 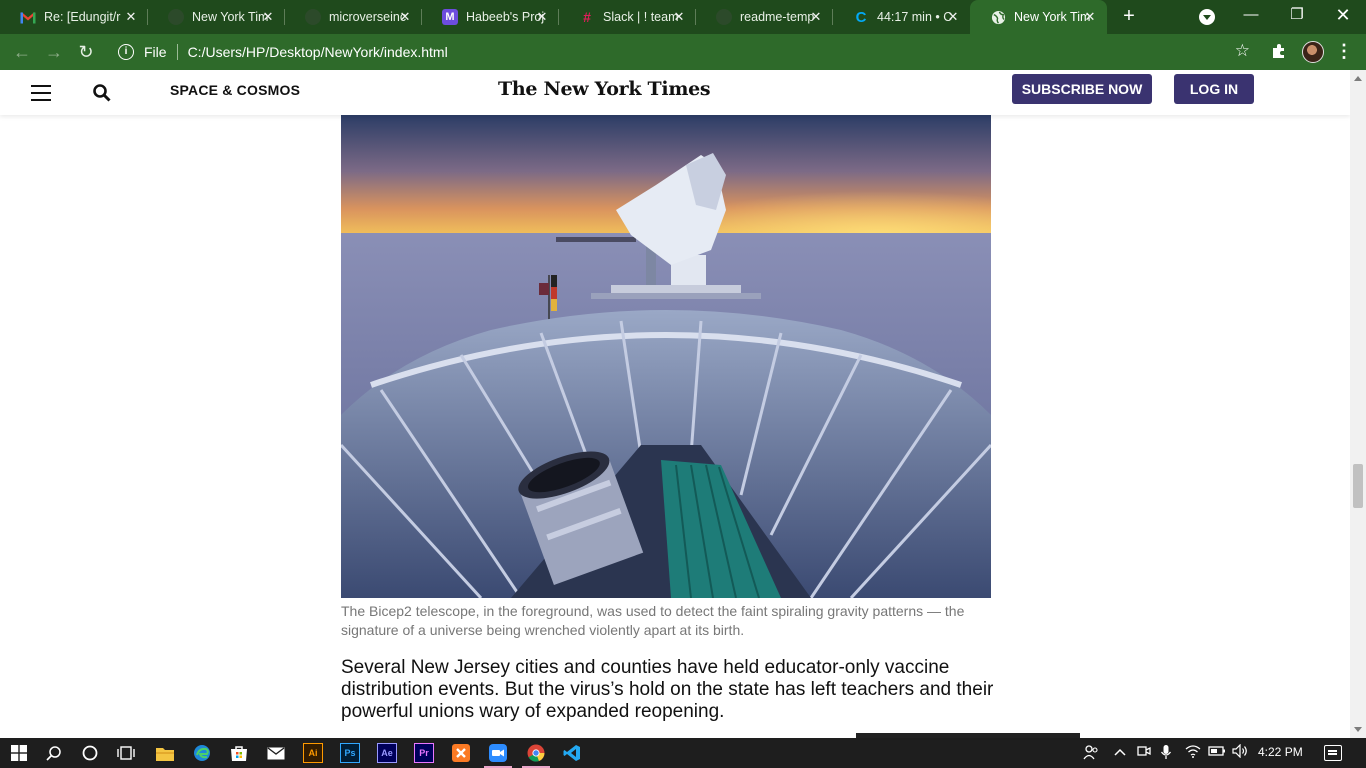 I want to click on microphone-icon, so click(x=1166, y=753).